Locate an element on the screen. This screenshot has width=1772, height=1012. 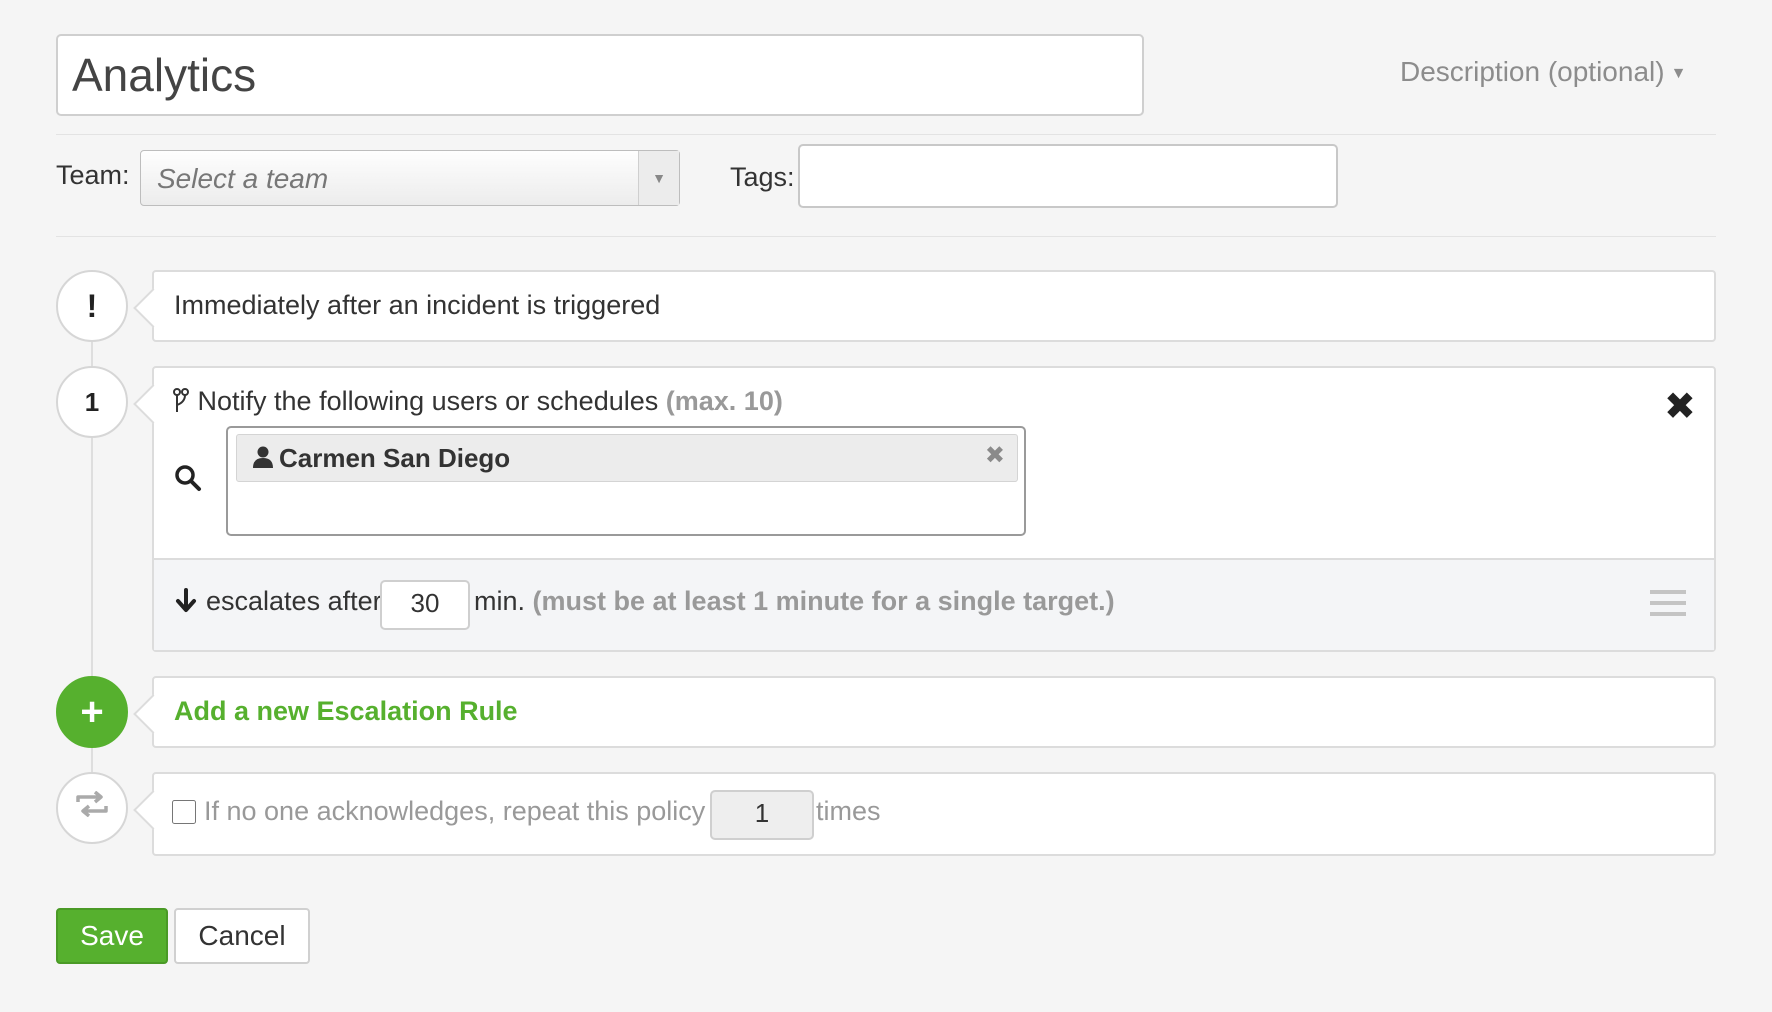
description-toggle: Description (optional) ▼ is located at coordinates (1543, 72).